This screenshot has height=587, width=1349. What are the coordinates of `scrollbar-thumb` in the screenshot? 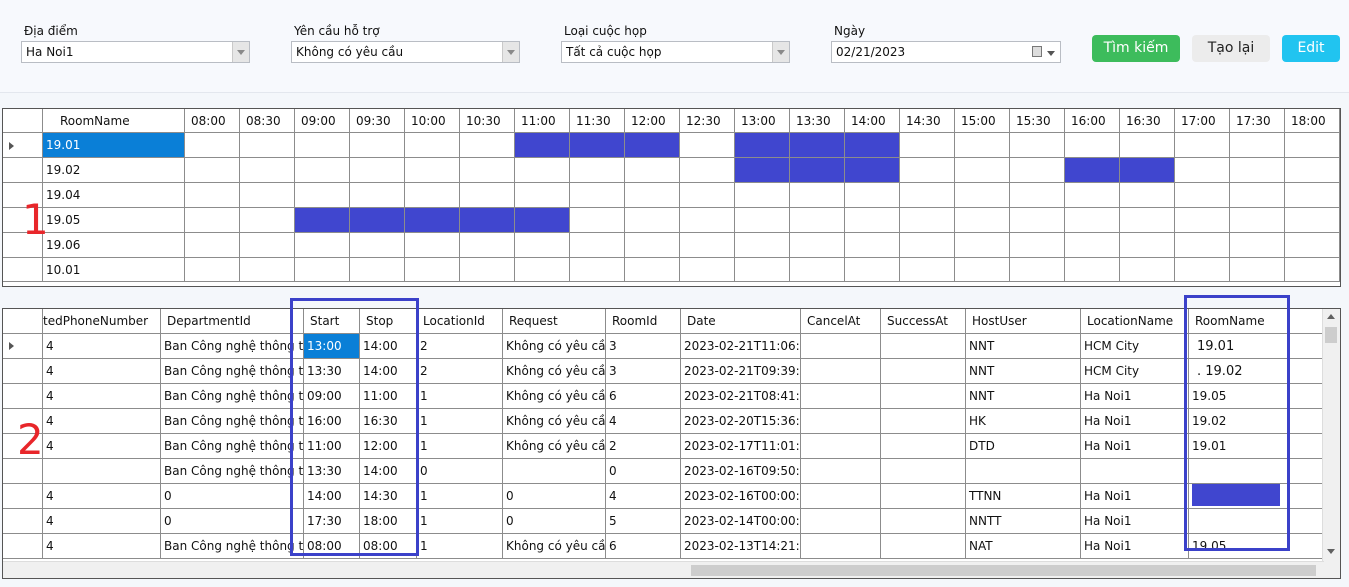 It's located at (1003, 570).